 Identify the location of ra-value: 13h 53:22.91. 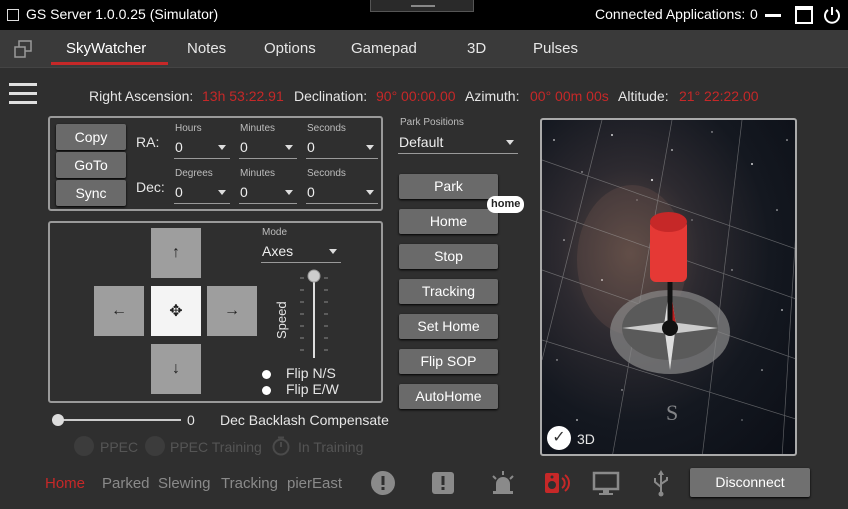
(243, 96).